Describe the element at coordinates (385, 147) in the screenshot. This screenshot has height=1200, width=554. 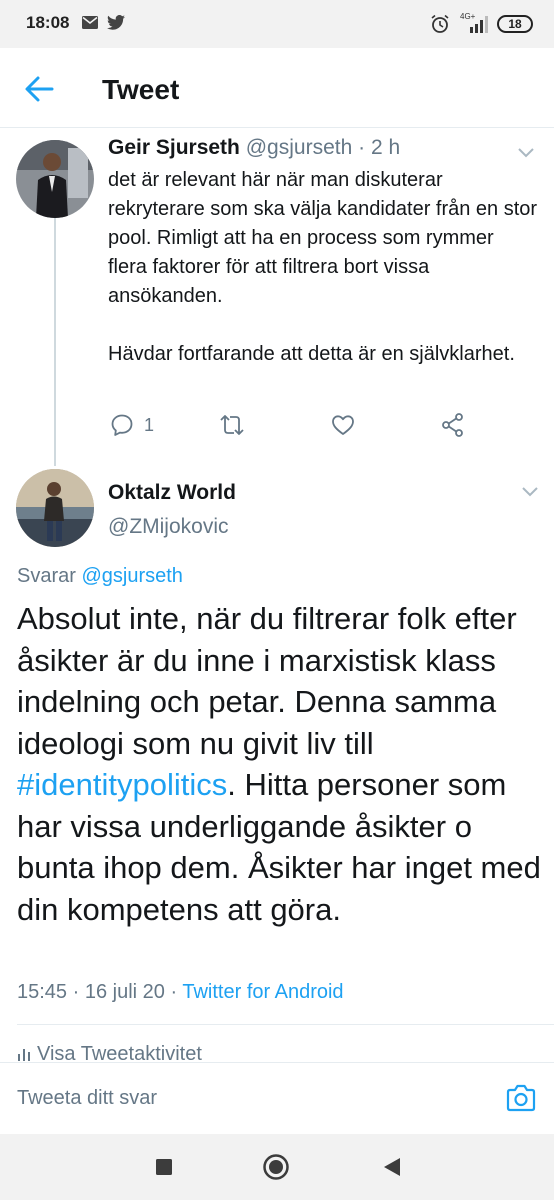
I see `tweet-time: 2 h` at that location.